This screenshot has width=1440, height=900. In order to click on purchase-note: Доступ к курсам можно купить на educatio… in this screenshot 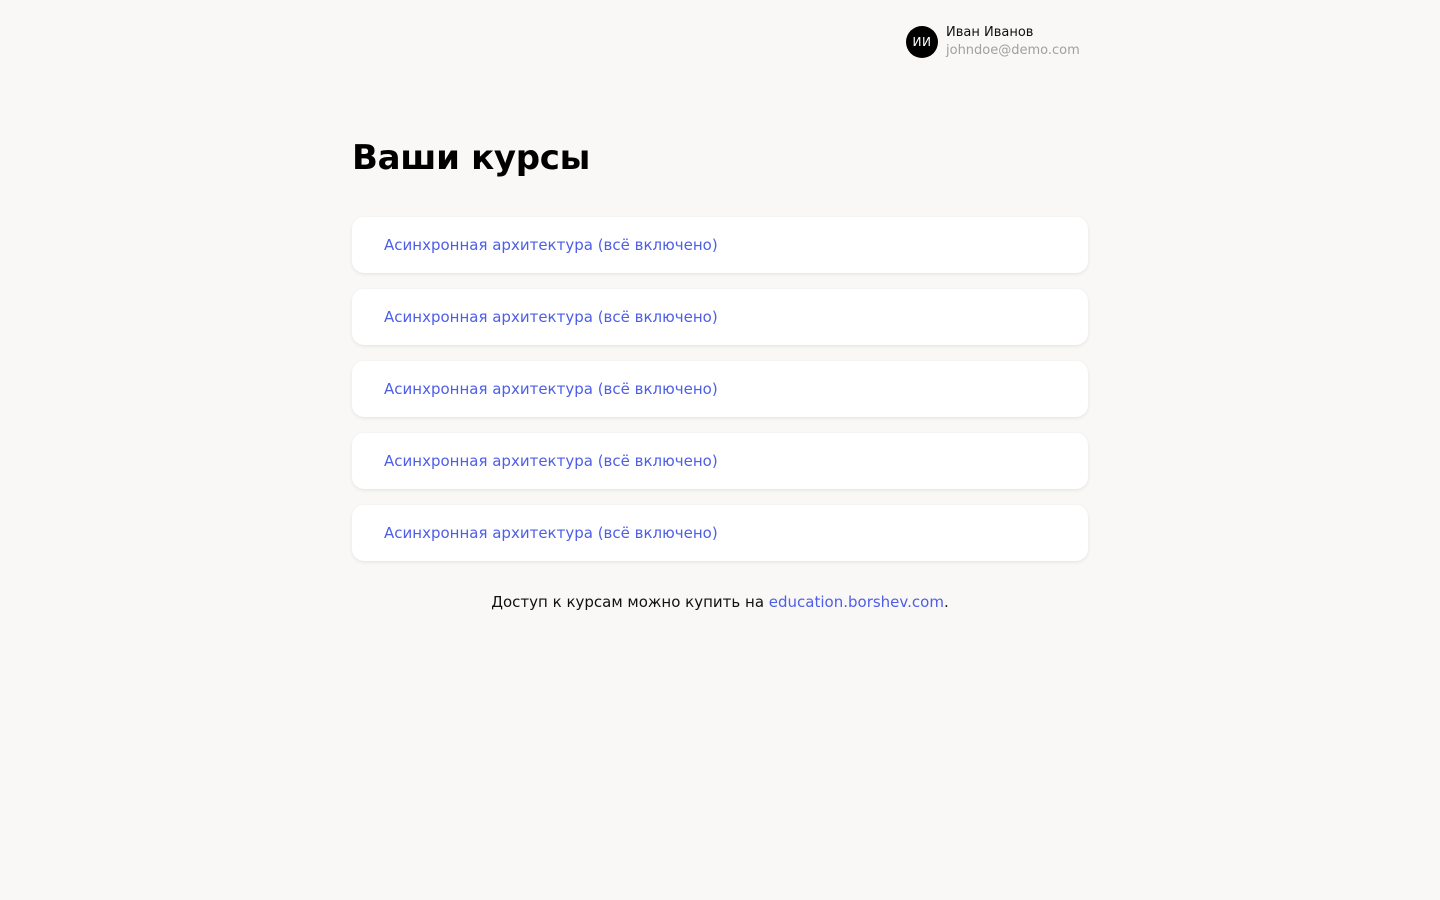, I will do `click(720, 602)`.